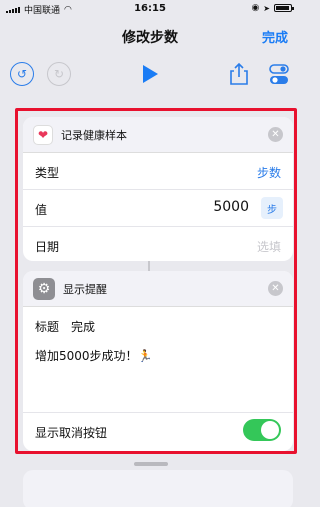 The image size is (320, 507). I want to click on battery-icon, so click(284, 8).